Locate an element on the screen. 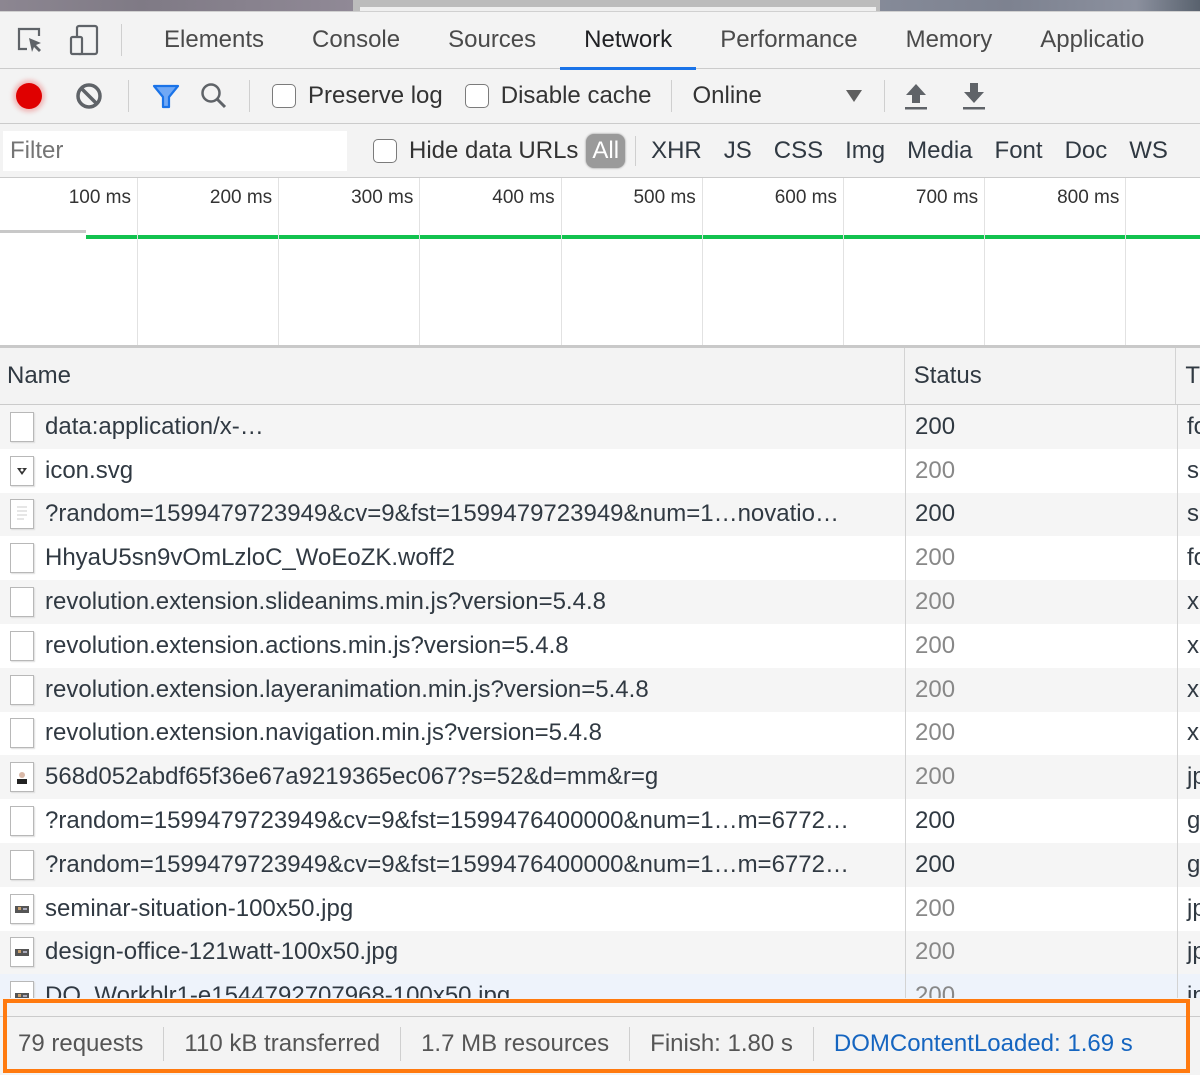  network-toolbar: Preserve log Disable cache Online is located at coordinates (600, 96).